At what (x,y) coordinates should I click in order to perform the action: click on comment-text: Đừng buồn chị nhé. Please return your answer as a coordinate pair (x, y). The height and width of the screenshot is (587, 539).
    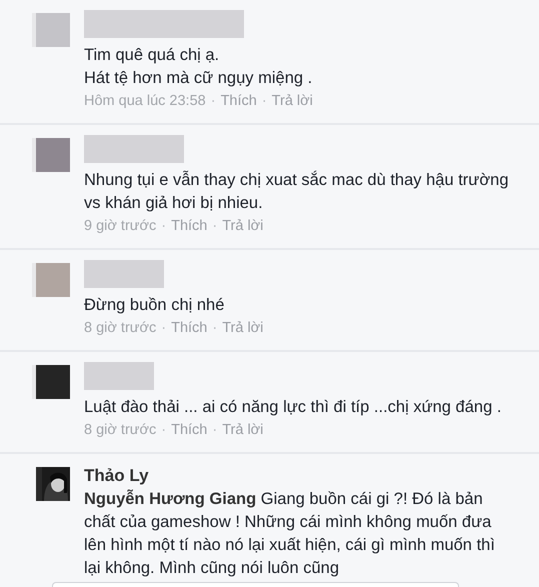
    Looking at the image, I should click on (155, 305).